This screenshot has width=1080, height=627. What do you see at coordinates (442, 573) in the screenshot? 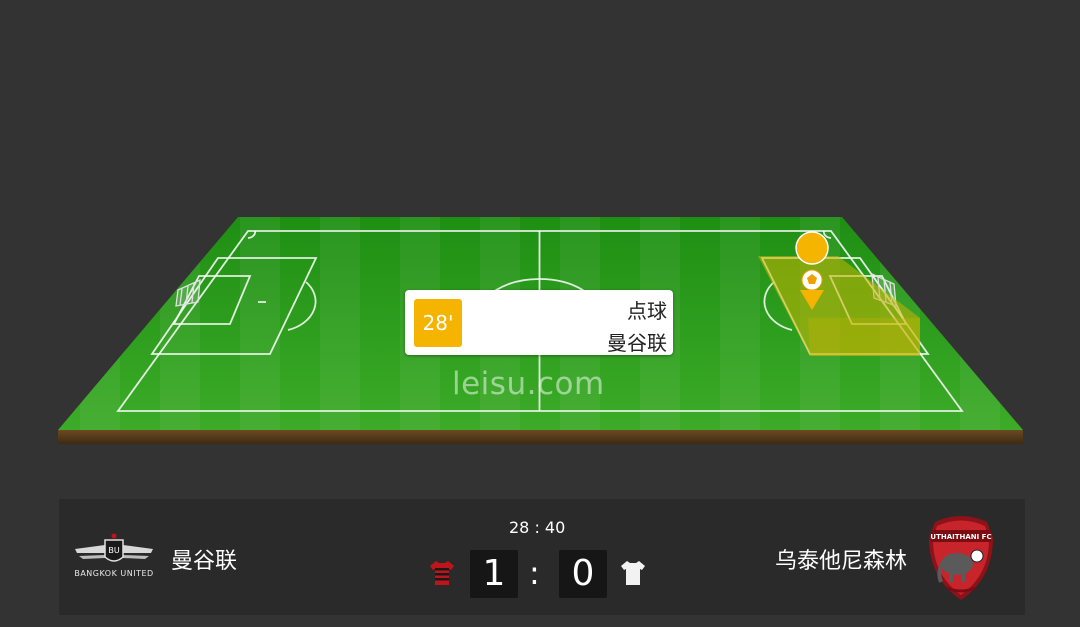
I see `home-jersey-icon` at bounding box center [442, 573].